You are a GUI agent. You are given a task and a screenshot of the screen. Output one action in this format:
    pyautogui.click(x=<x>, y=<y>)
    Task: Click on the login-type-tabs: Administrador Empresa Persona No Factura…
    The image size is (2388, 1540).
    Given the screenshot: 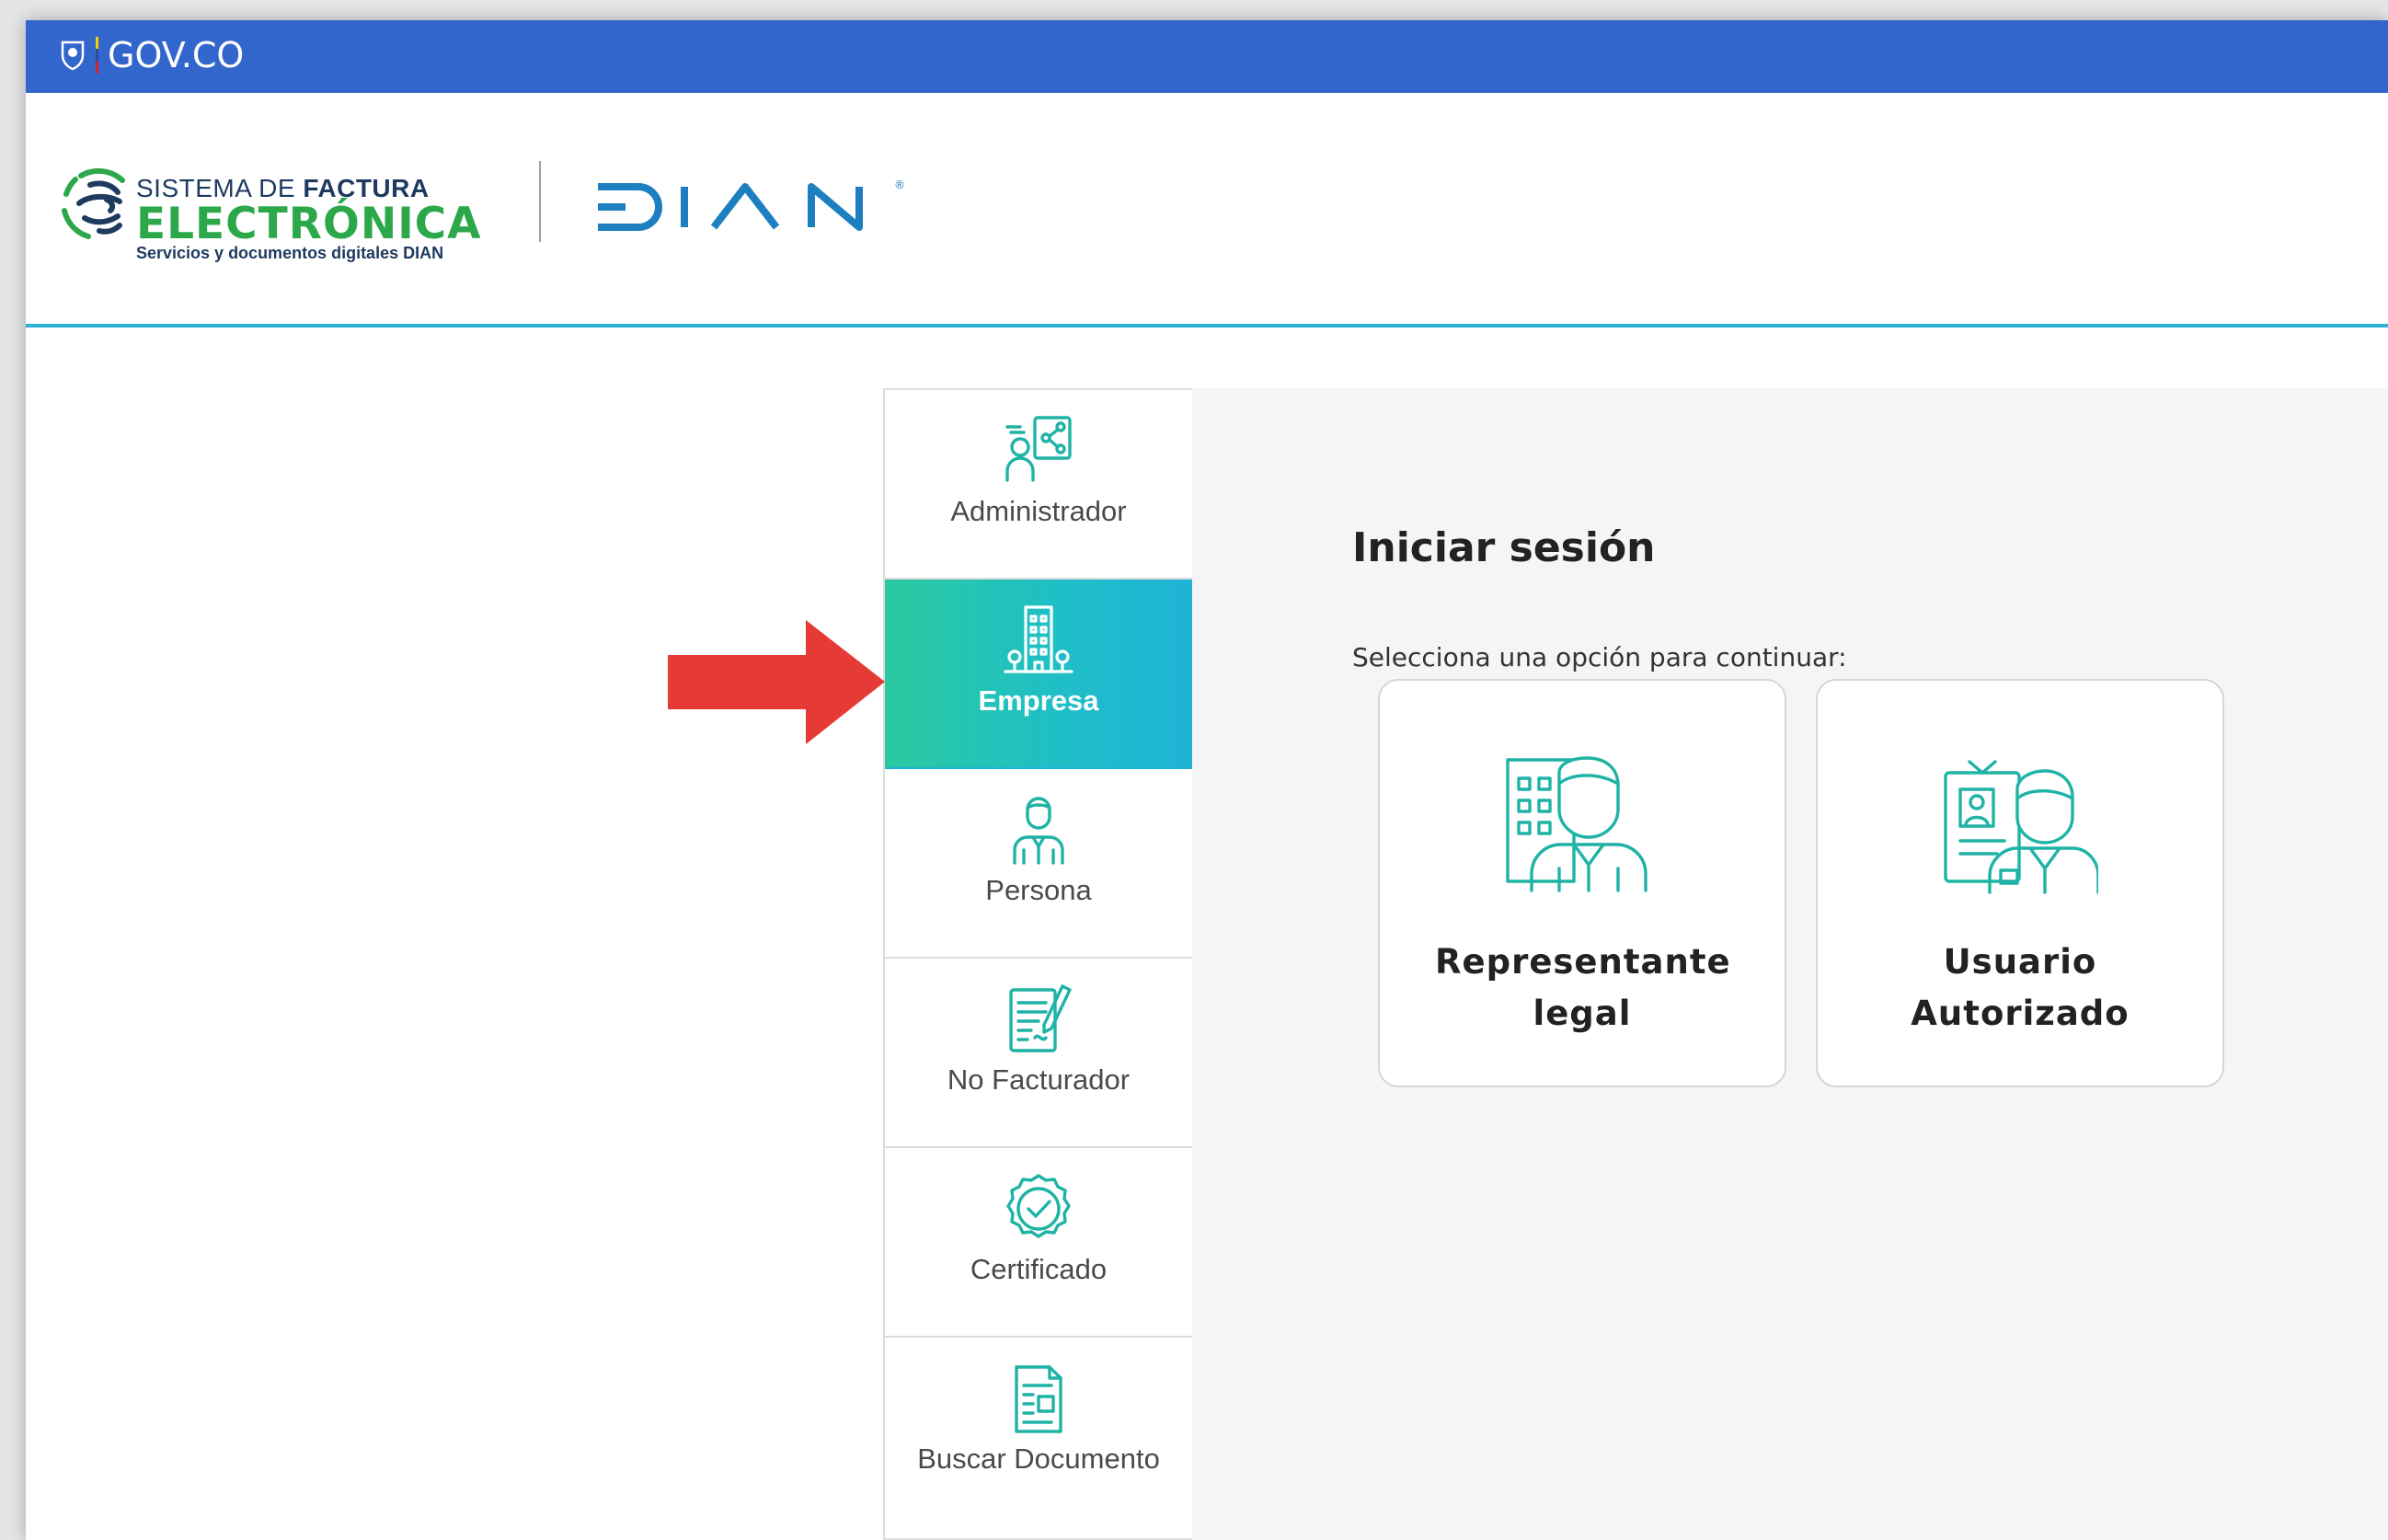 What is the action you would take?
    pyautogui.click(x=1038, y=964)
    